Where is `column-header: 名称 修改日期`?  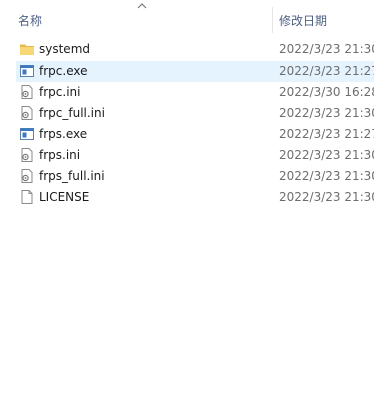
column-header: 名称 修改日期 is located at coordinates (187, 19).